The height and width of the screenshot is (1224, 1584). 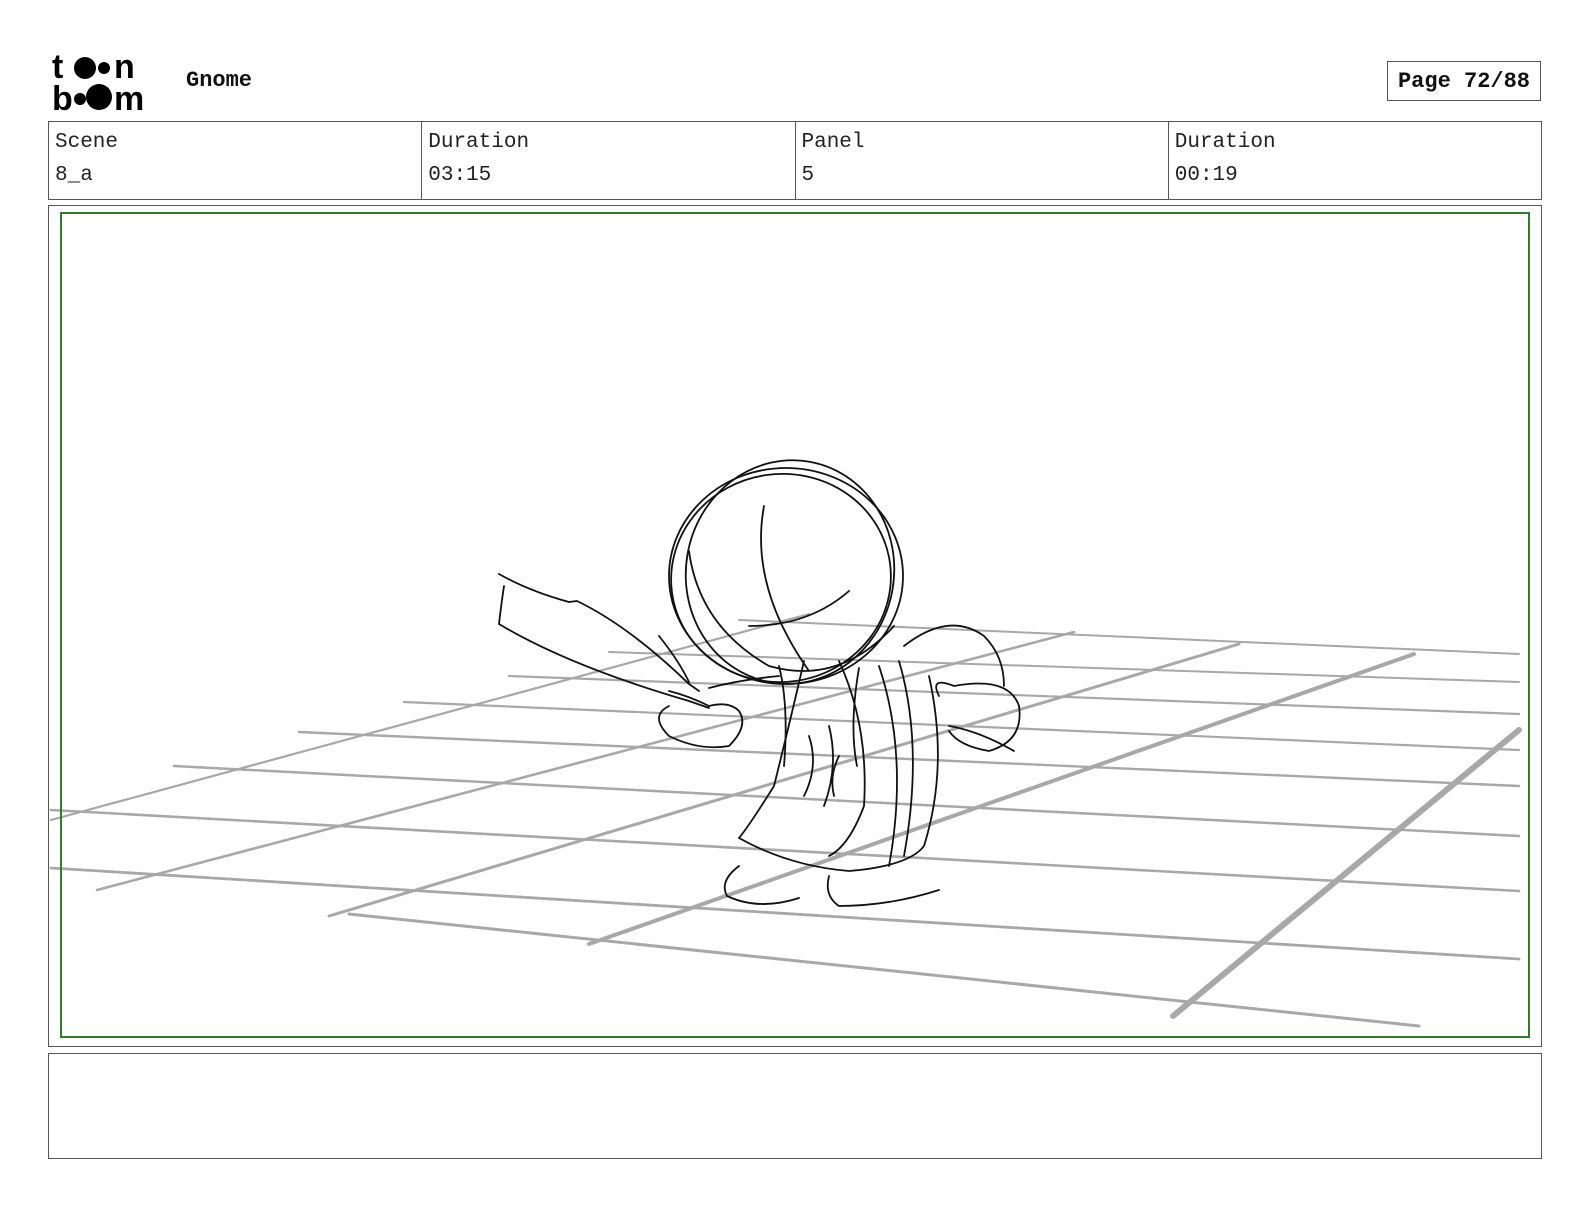 What do you see at coordinates (833, 142) in the screenshot?
I see `panel-label: Panel` at bounding box center [833, 142].